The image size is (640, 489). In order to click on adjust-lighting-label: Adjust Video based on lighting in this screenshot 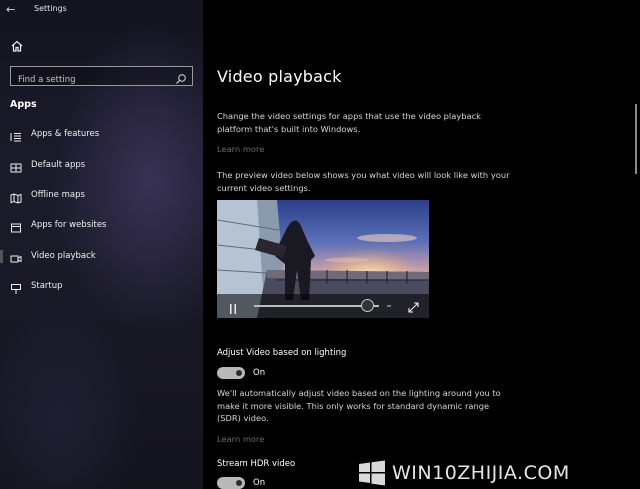, I will do `click(282, 353)`.